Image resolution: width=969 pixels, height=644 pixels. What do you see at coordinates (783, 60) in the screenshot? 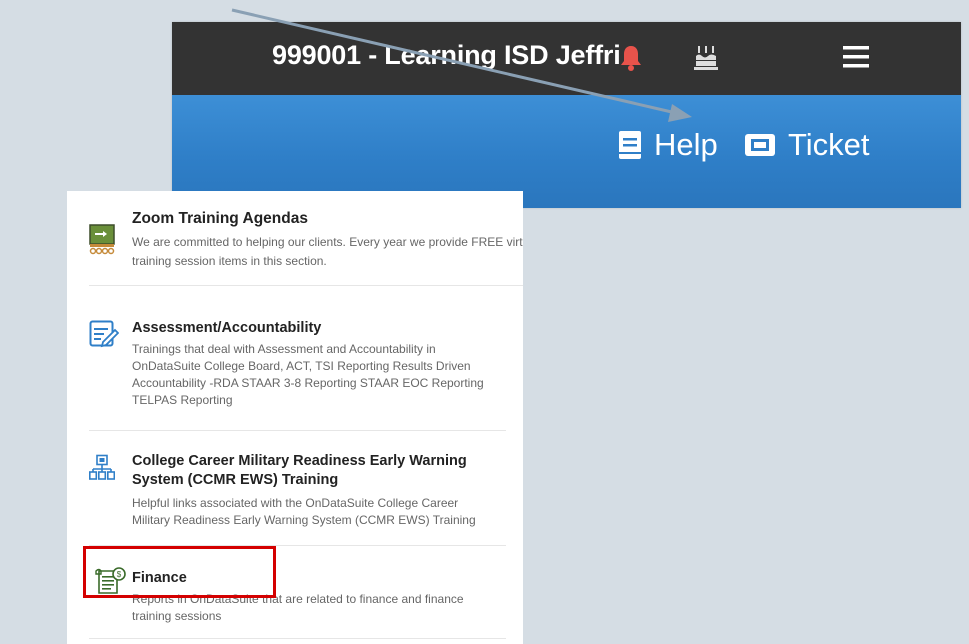
I see `moon-icon` at bounding box center [783, 60].